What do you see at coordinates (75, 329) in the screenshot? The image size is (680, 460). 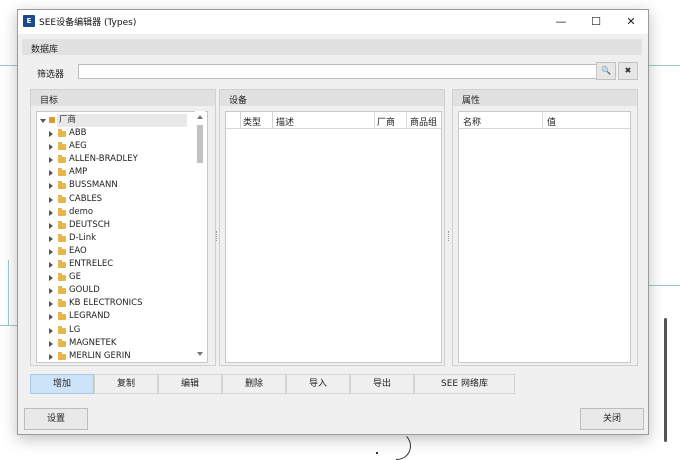 I see `tree-item-label: LG` at bounding box center [75, 329].